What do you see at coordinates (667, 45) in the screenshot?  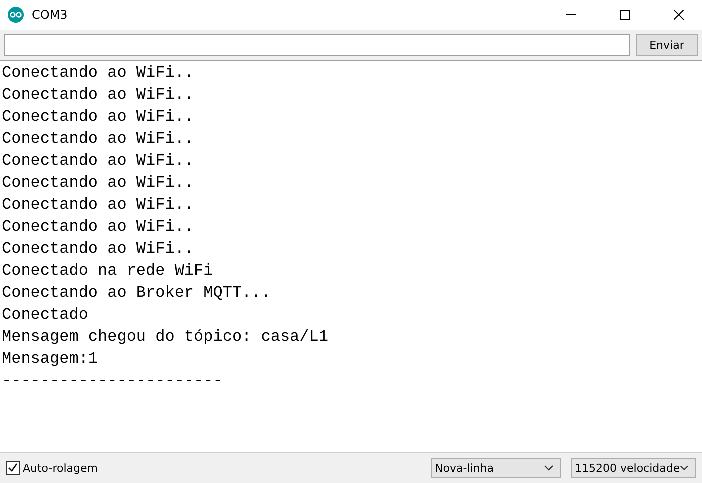 I see `send-button: Enviar` at bounding box center [667, 45].